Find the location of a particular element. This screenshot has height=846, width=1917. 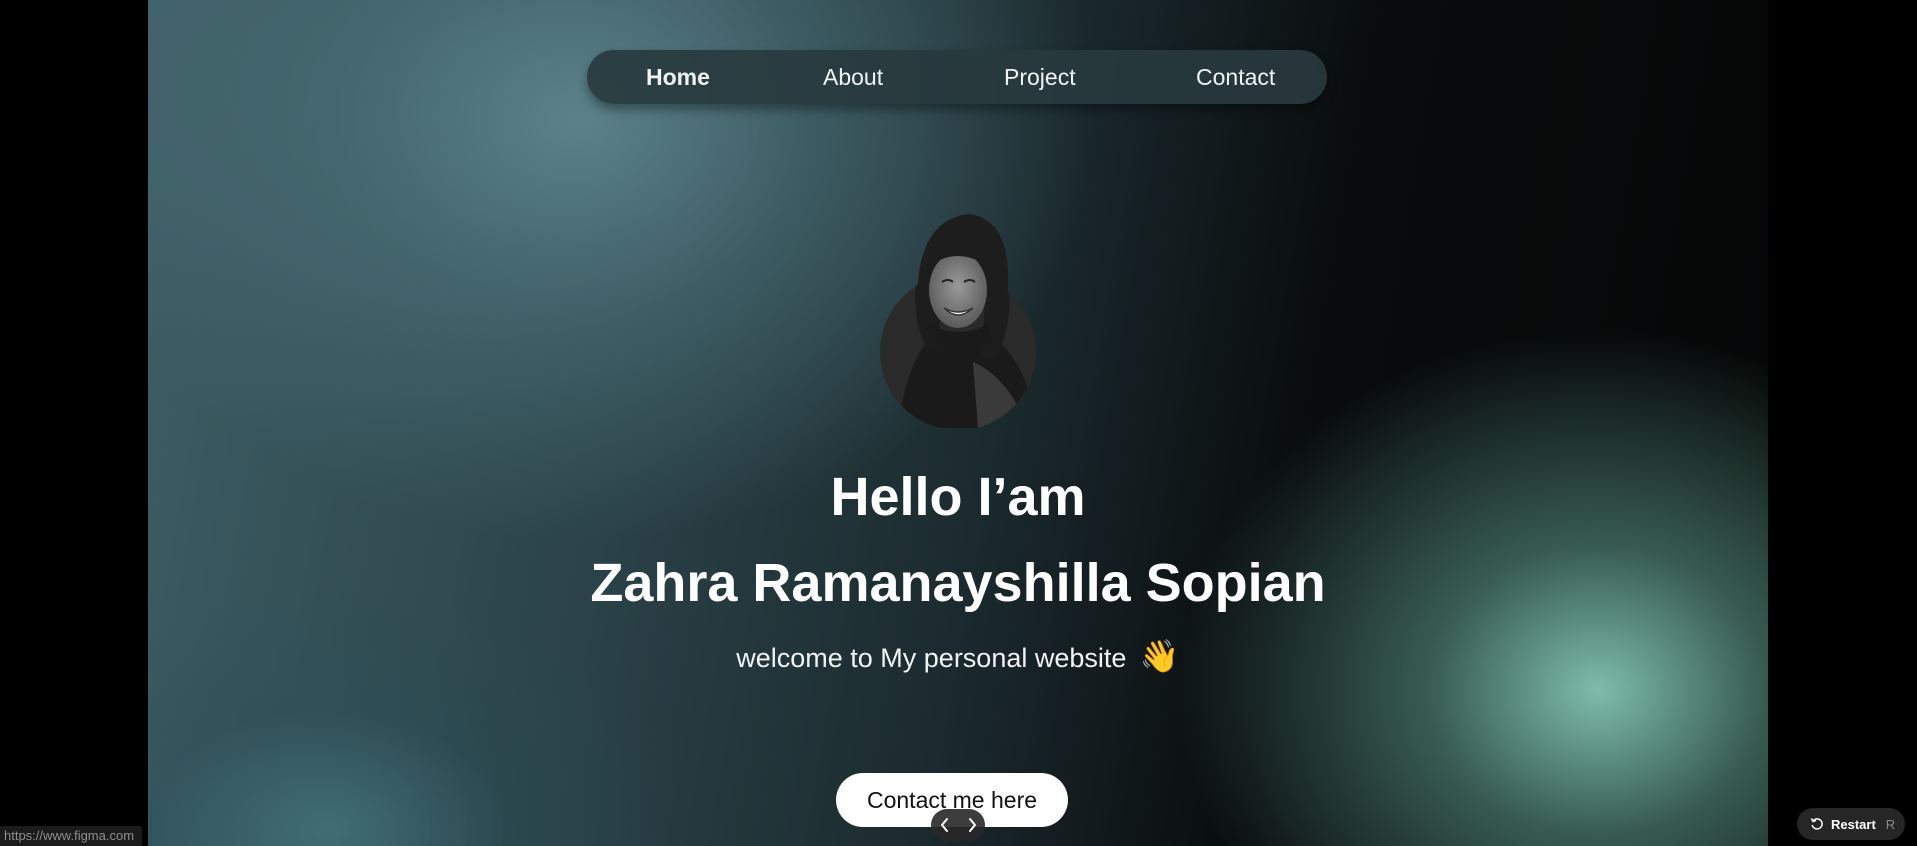

restart-label: Restart is located at coordinates (1853, 824).